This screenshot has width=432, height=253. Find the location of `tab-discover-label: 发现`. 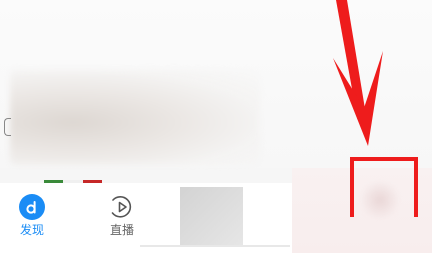

tab-discover-label: 发现 is located at coordinates (31, 230).